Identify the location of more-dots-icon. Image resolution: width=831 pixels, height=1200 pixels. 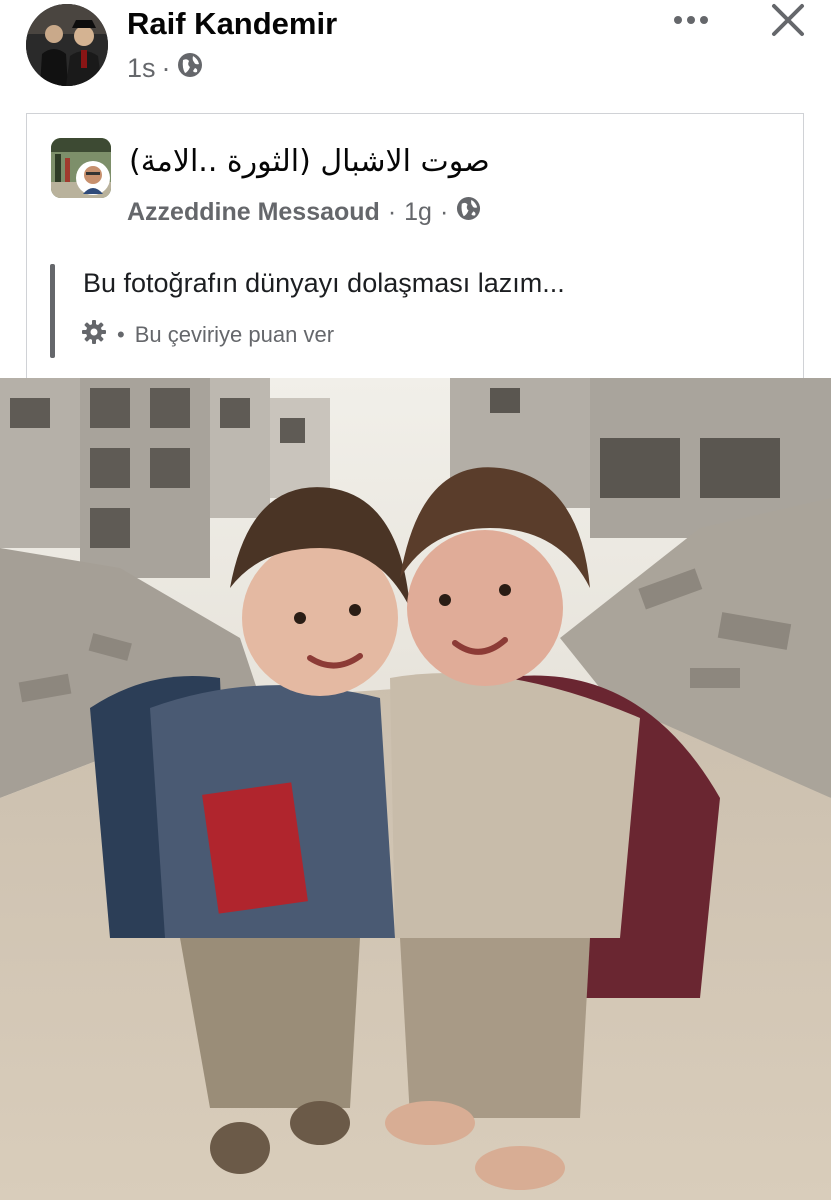
(691, 20).